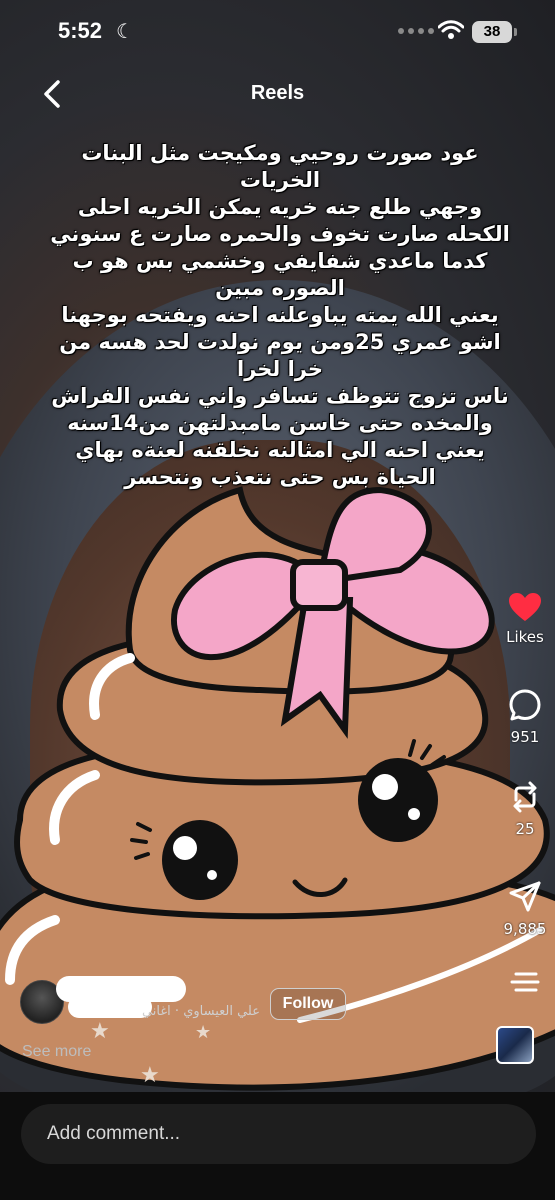 The width and height of the screenshot is (555, 1200). What do you see at coordinates (80, 30) in the screenshot?
I see `status-time: 5:52` at bounding box center [80, 30].